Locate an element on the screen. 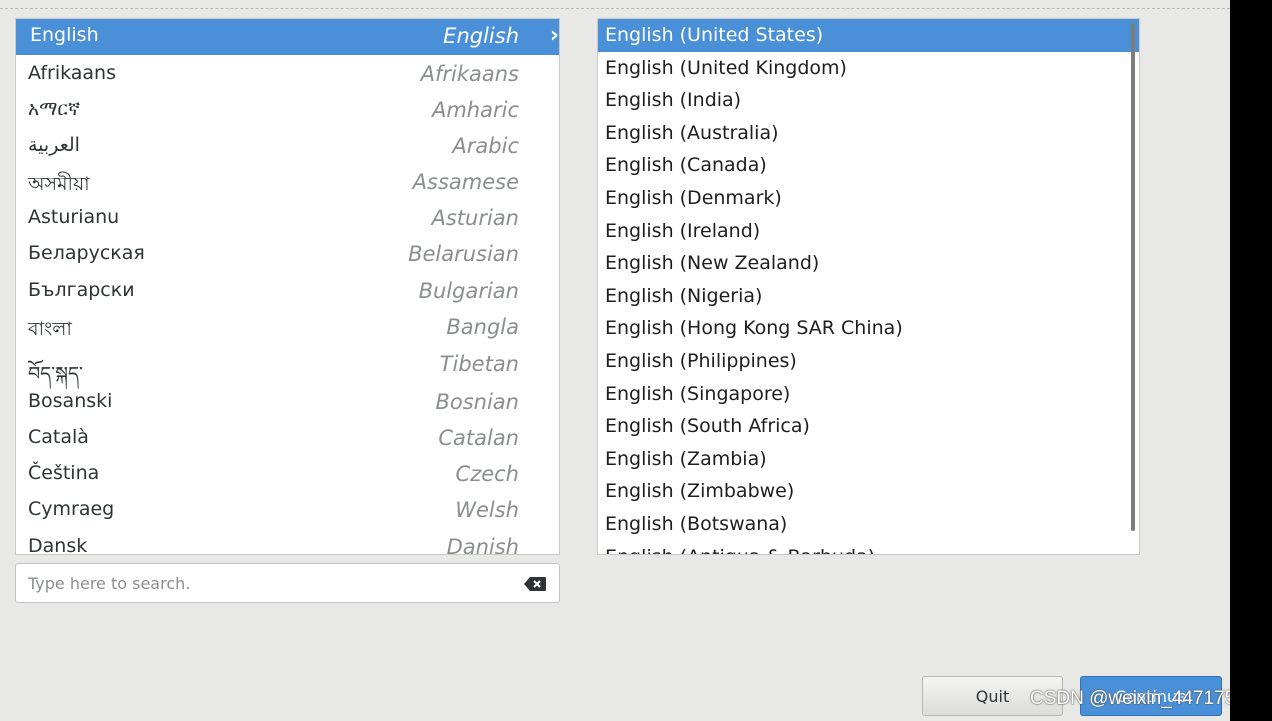 The height and width of the screenshot is (721, 1272). language-row: Български Bulgarian is located at coordinates (287, 292).